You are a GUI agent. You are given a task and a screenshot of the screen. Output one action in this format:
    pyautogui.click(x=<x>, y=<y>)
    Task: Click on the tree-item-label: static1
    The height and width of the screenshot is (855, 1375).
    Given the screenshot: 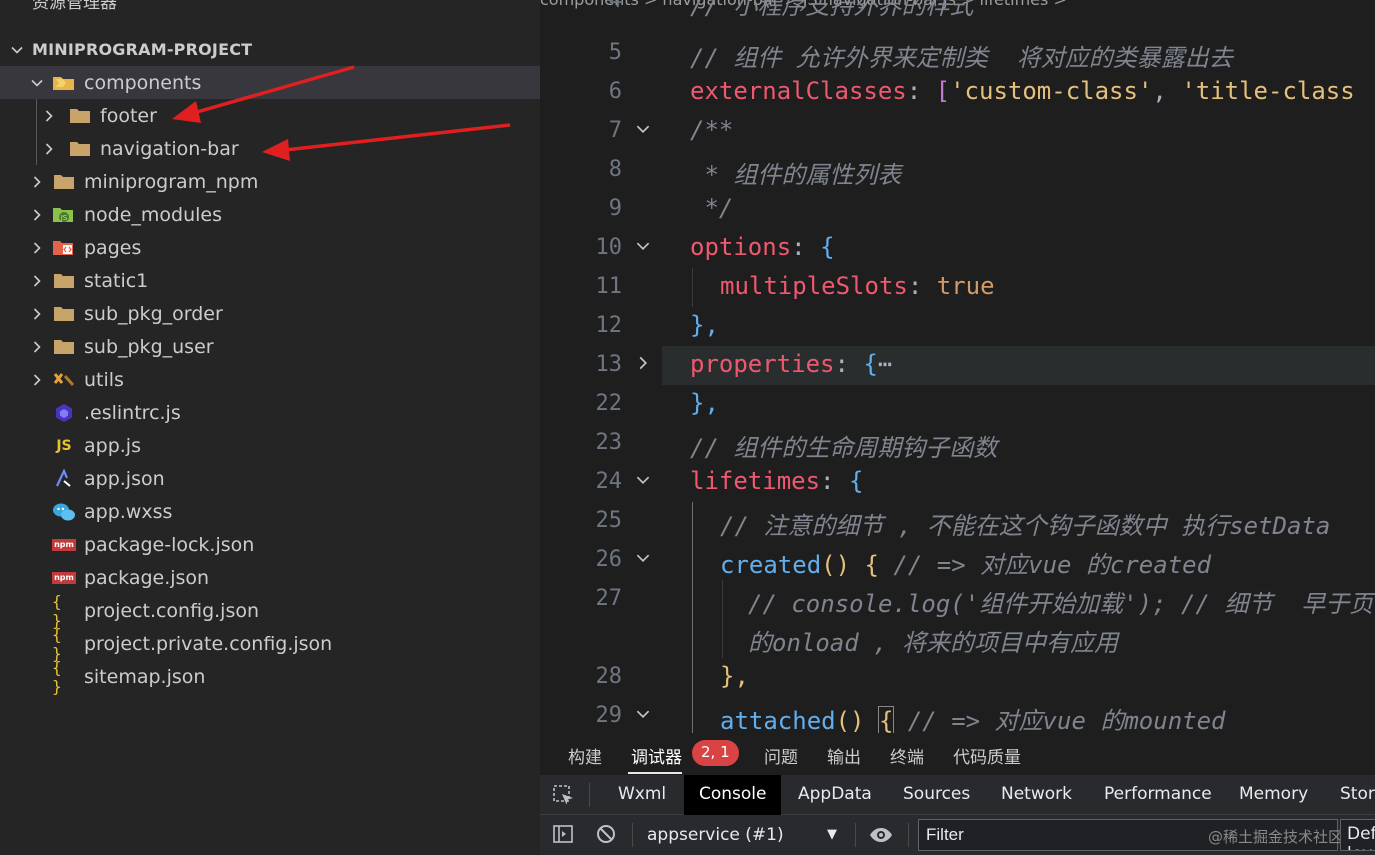 What is the action you would take?
    pyautogui.click(x=116, y=280)
    